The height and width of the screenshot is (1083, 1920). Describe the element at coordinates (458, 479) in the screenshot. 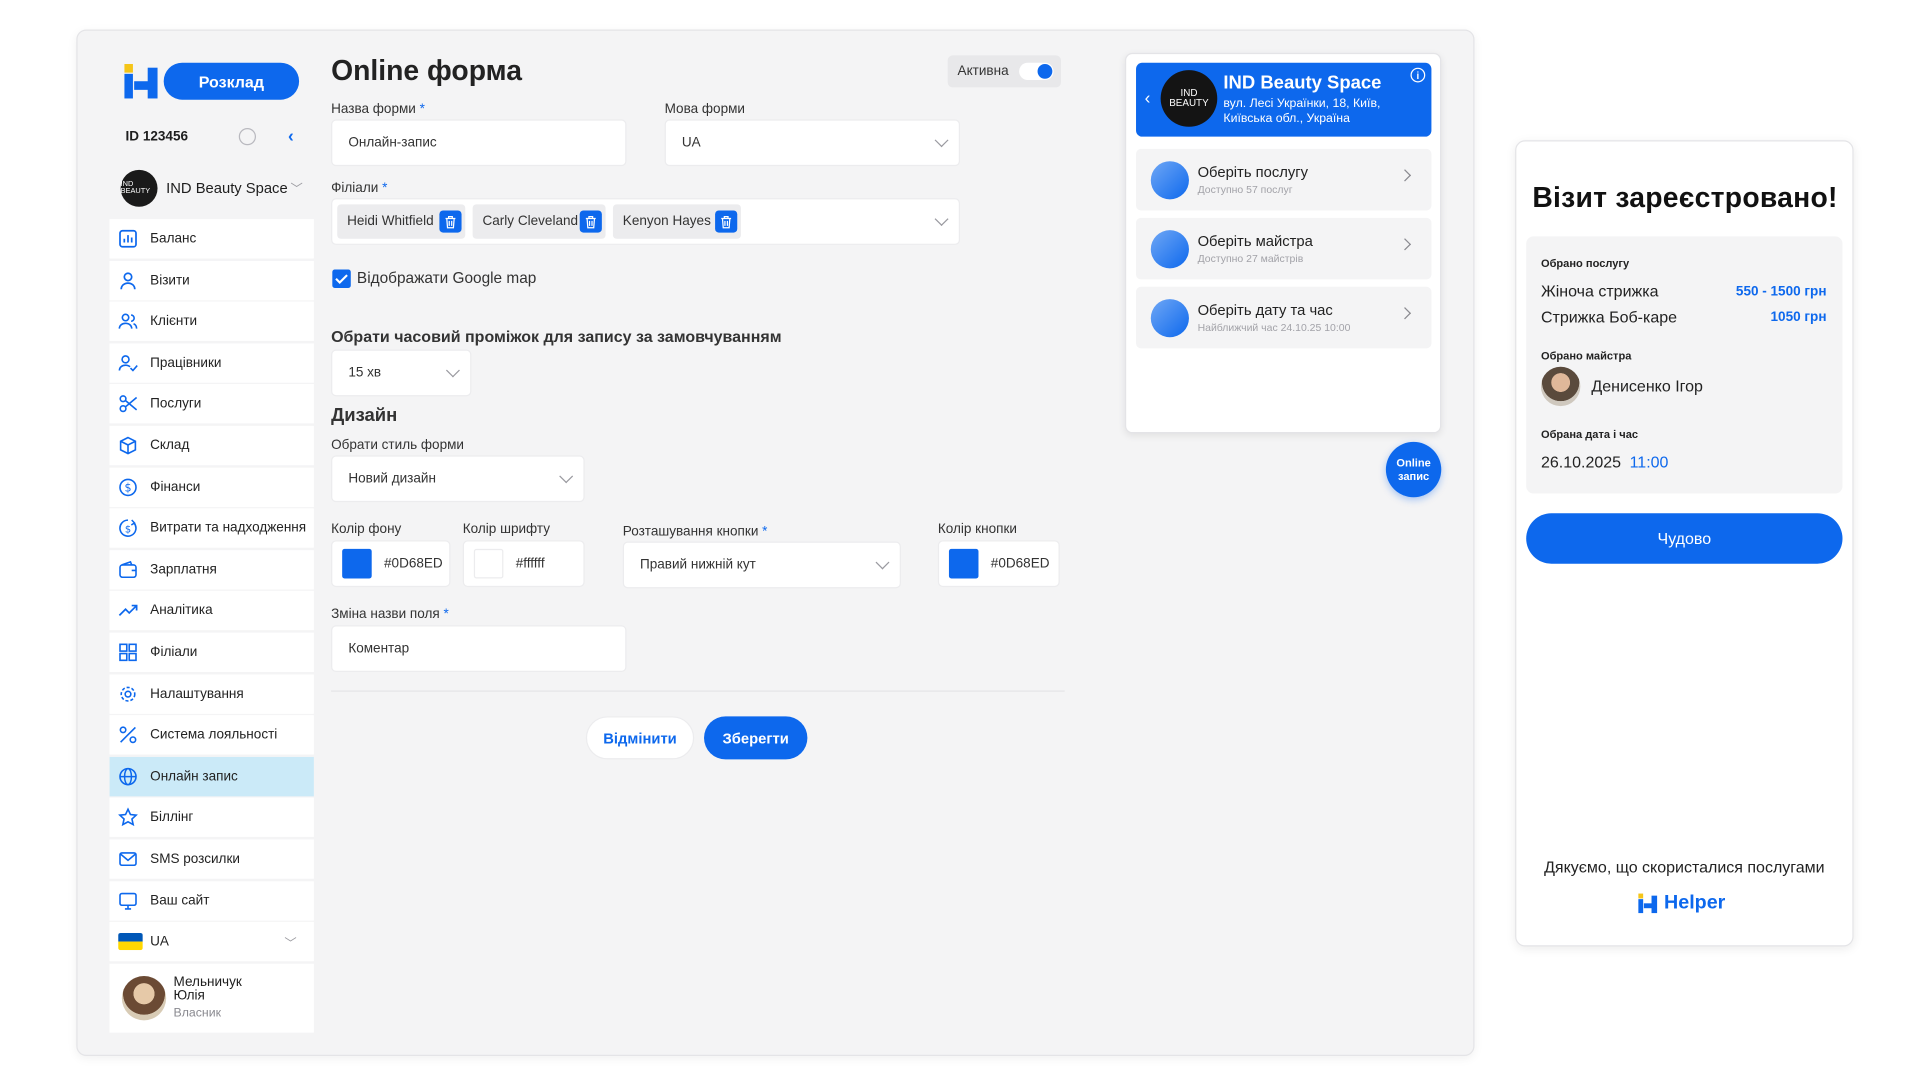

I see `style-select: Новий дизайн` at that location.